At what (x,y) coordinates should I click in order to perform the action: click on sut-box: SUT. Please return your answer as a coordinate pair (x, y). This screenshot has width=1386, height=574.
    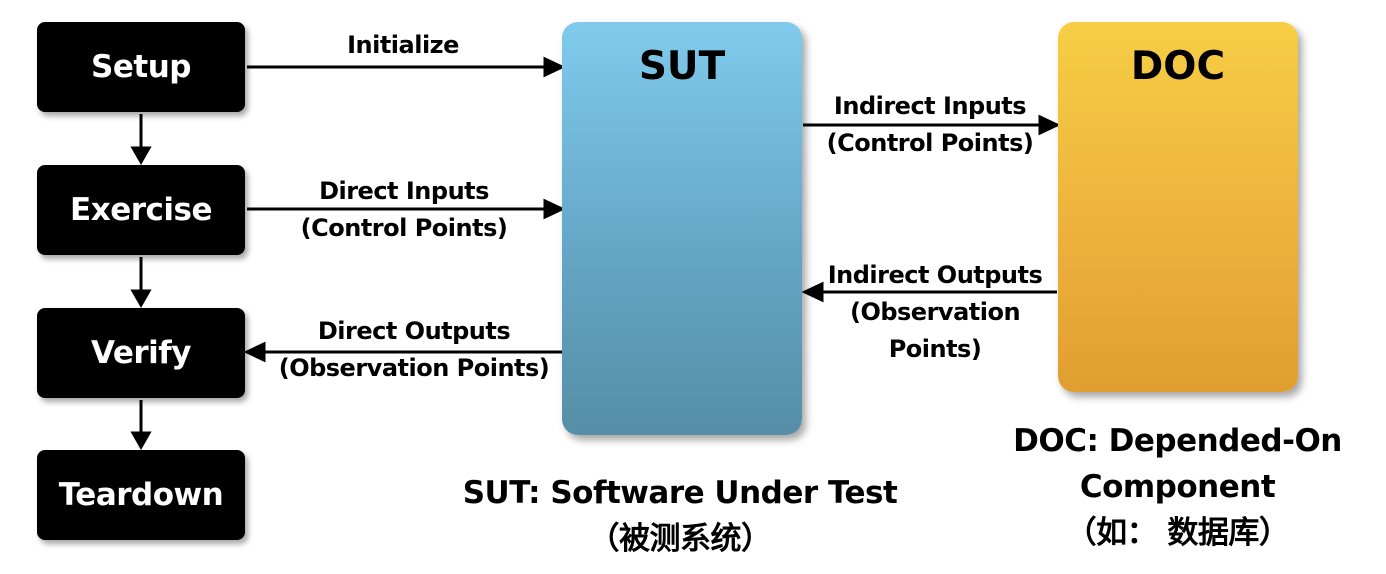
    Looking at the image, I should click on (682, 228).